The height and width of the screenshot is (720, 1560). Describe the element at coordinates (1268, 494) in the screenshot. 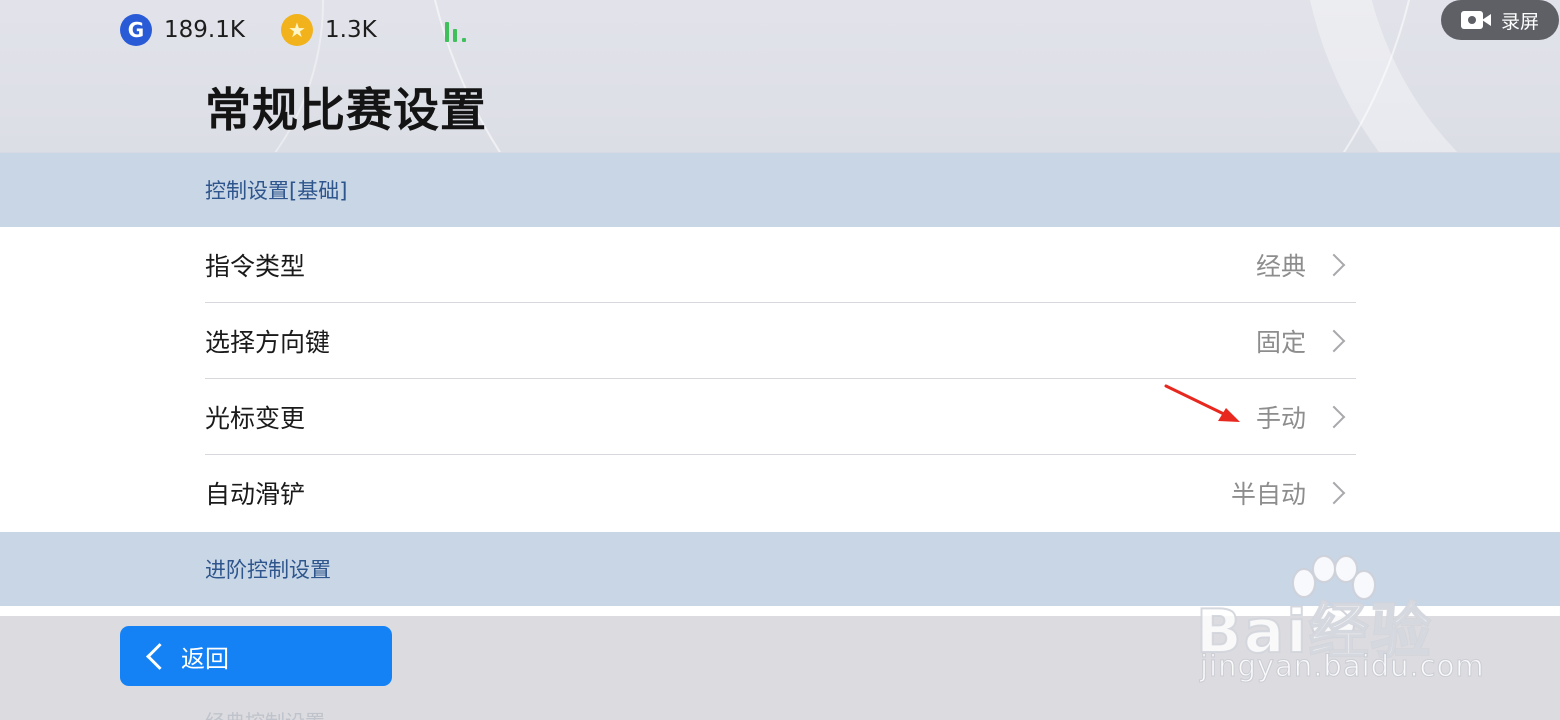

I see `setting-value: 半自动` at that location.